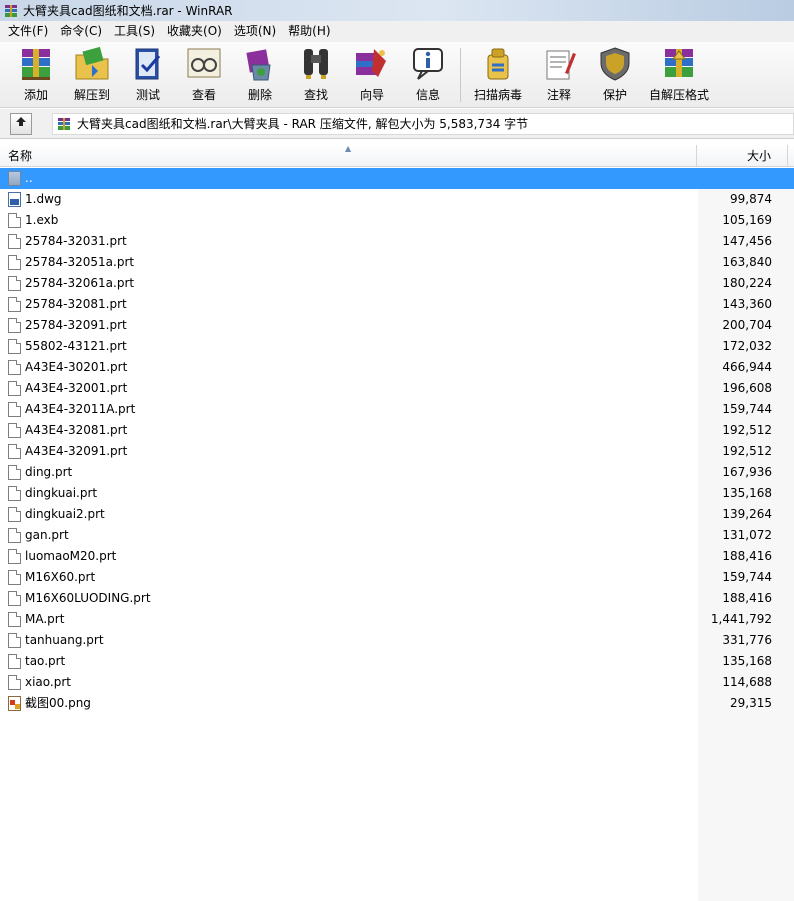 This screenshot has height=901, width=794. I want to click on file-row: 1.dwg 99,874, so click(397, 199).